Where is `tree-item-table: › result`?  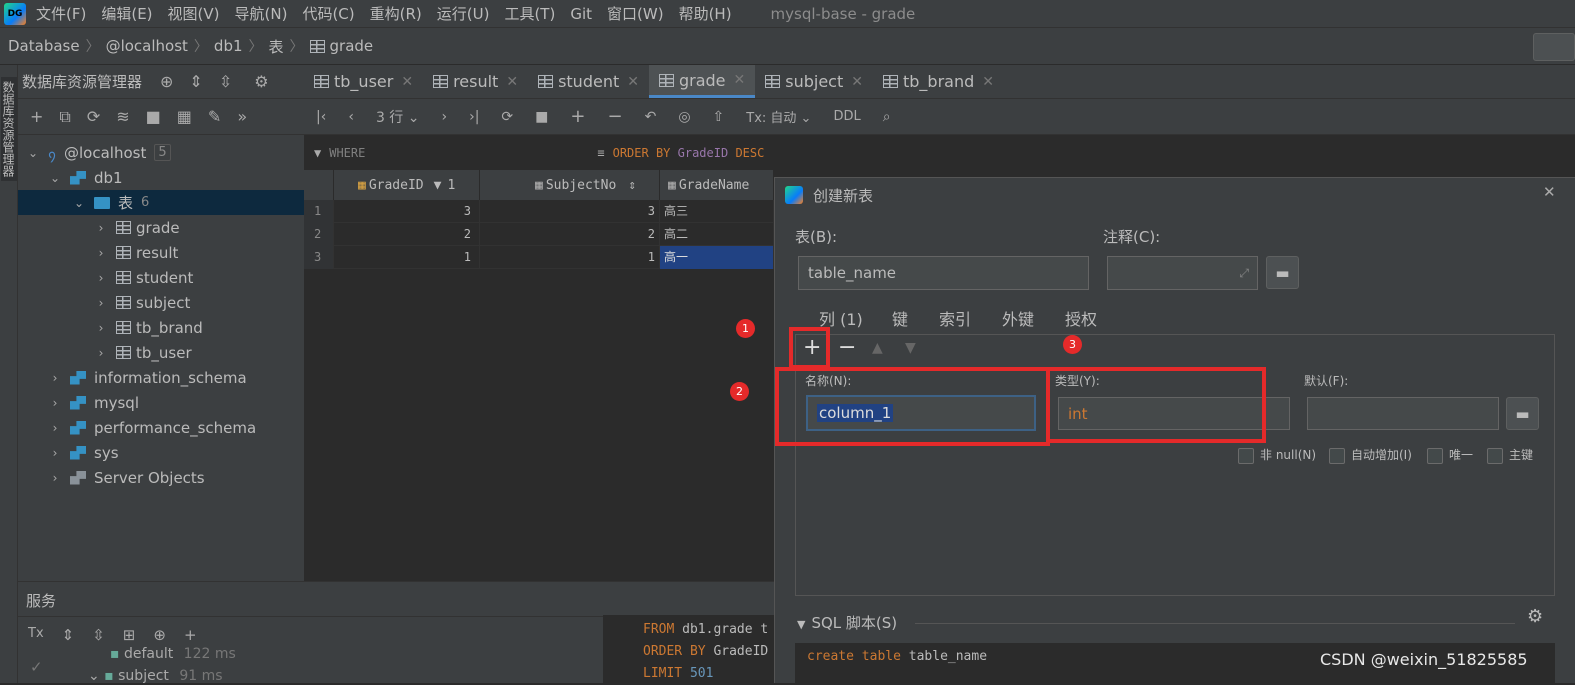 tree-item-table: › result is located at coordinates (161, 252).